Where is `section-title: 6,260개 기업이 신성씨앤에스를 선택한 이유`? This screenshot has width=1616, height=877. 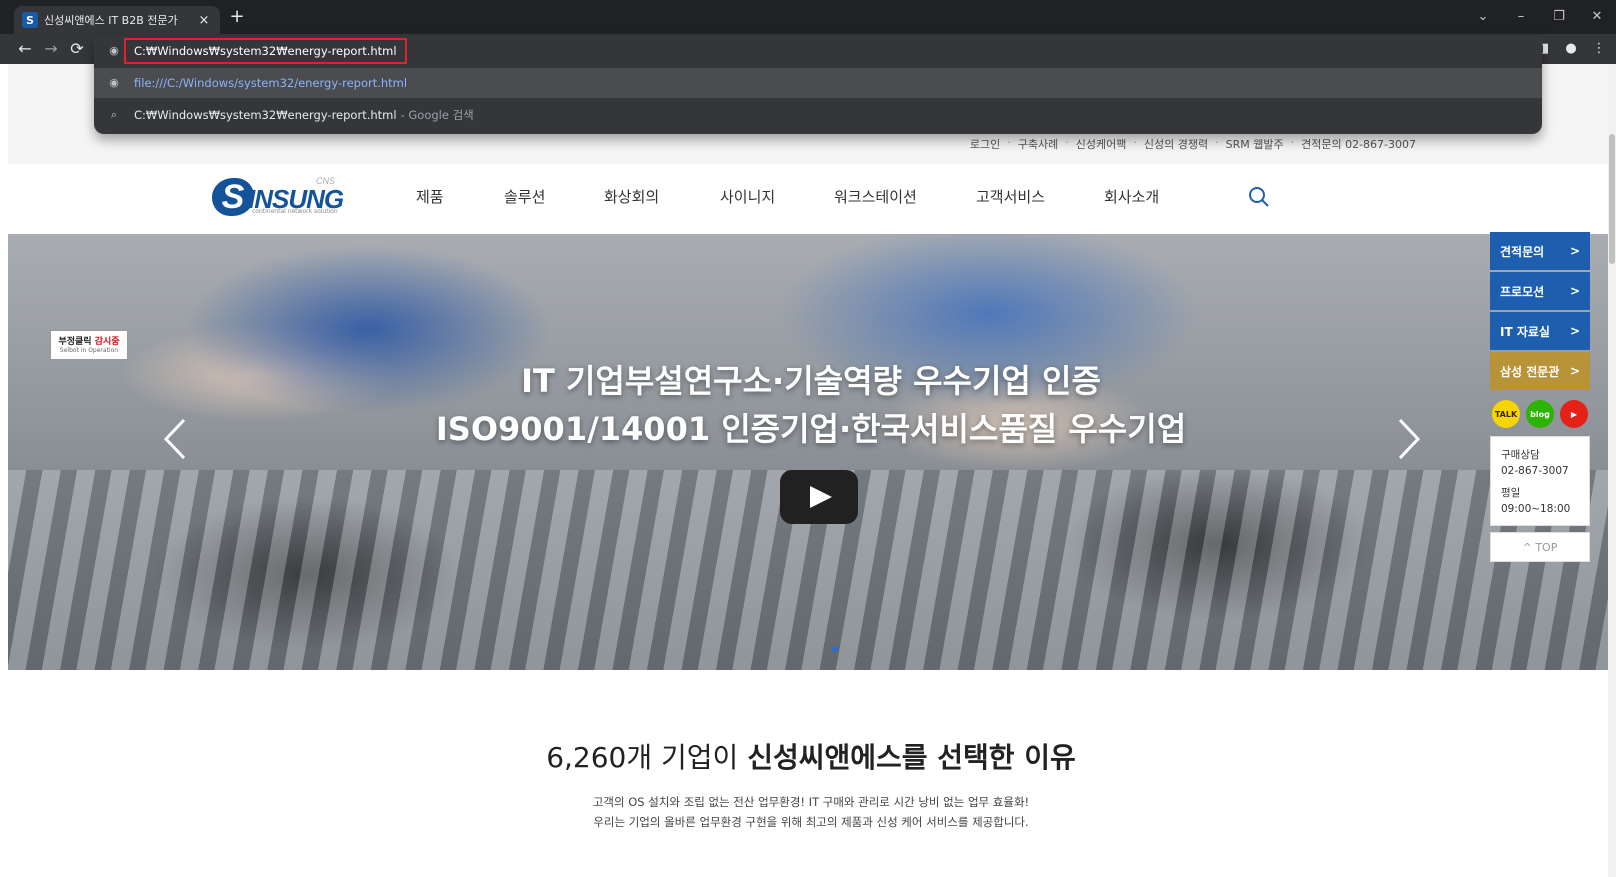
section-title: 6,260개 기업이 신성씨앤에스를 선택한 이유 is located at coordinates (811, 756).